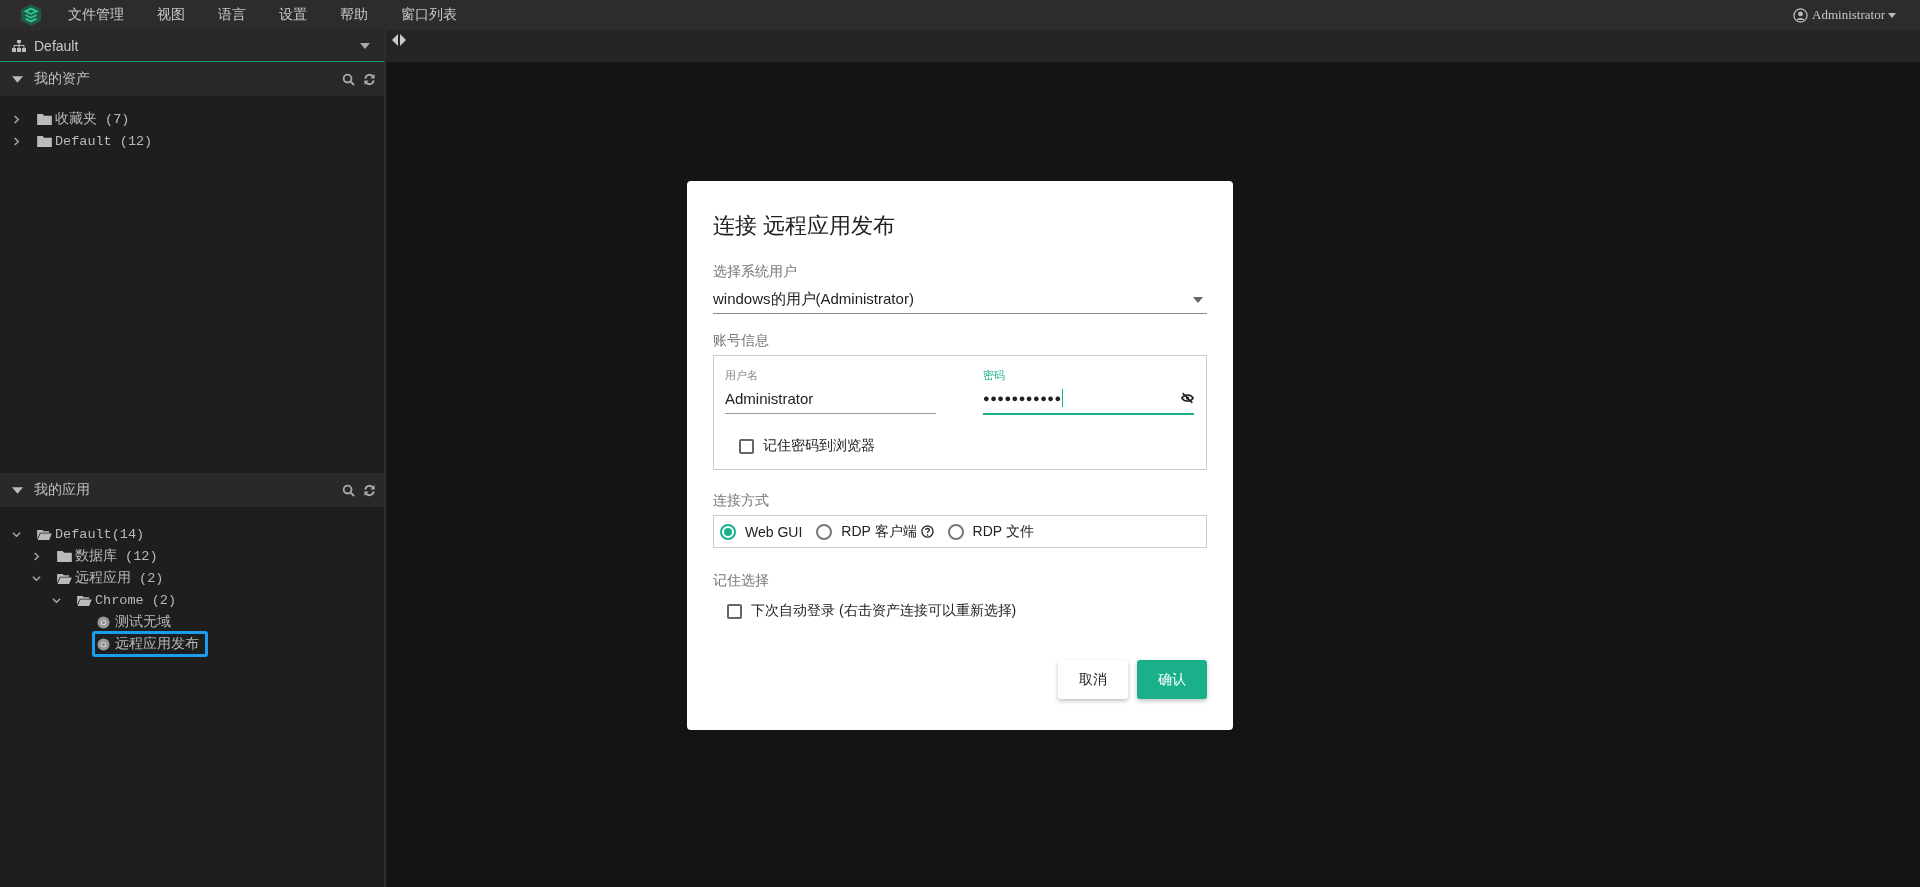 Image resolution: width=1920 pixels, height=887 pixels. Describe the element at coordinates (19, 45) in the screenshot. I see `sitemap-icon` at that location.